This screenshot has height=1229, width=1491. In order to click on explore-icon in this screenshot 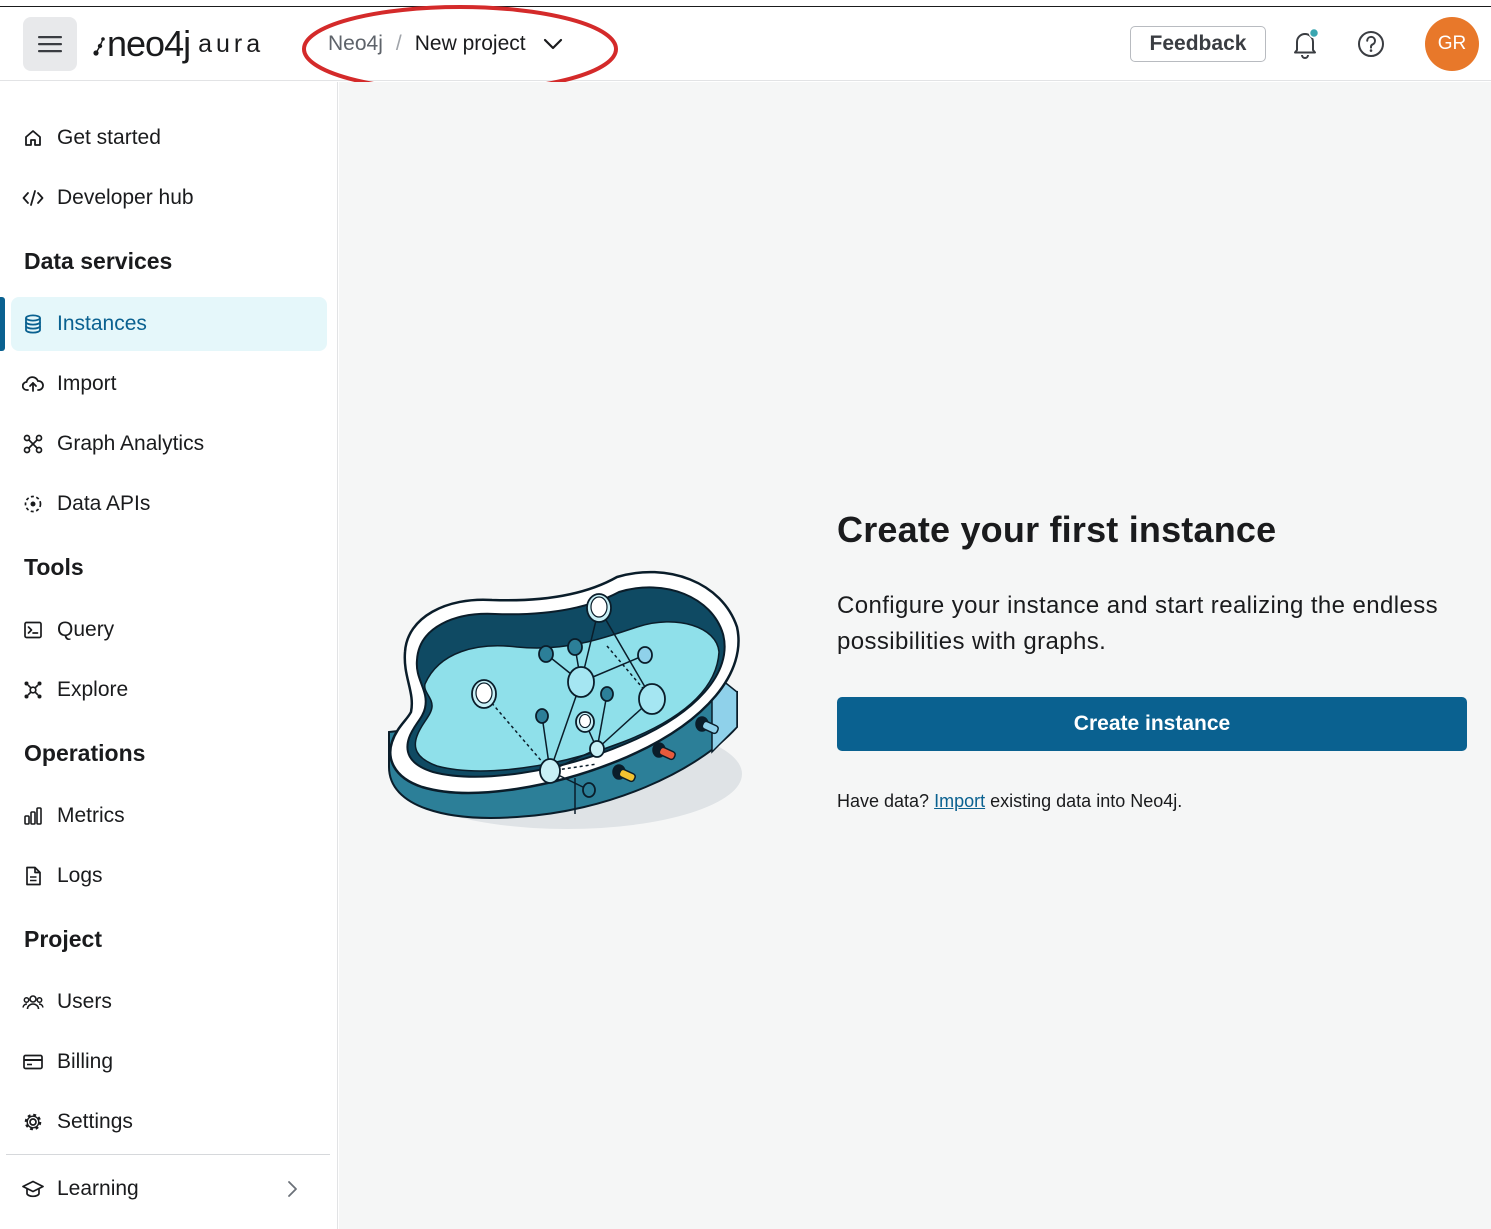, I will do `click(33, 690)`.